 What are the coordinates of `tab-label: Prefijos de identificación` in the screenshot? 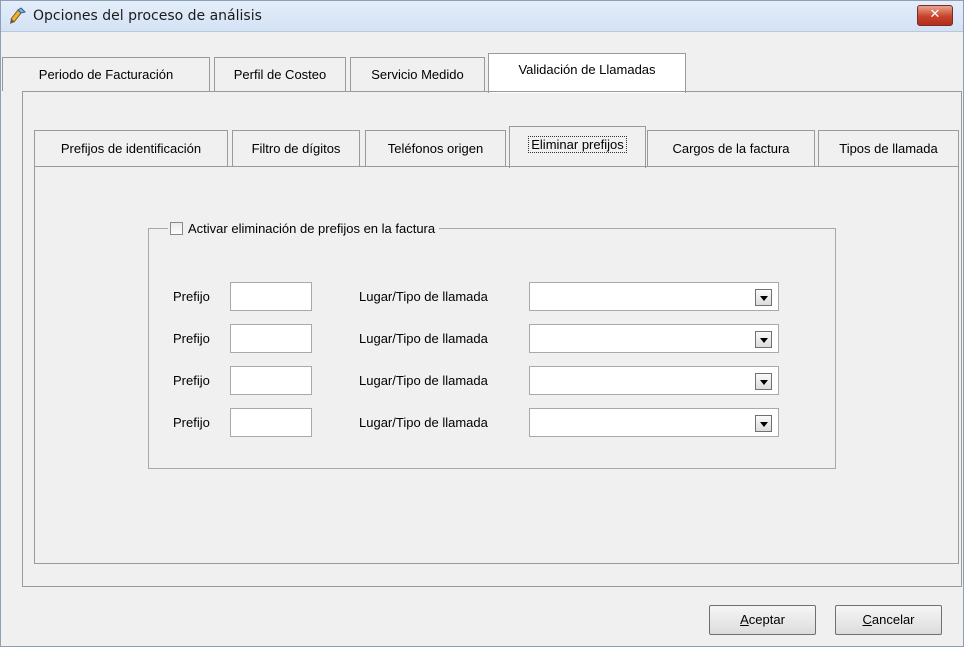 It's located at (131, 148).